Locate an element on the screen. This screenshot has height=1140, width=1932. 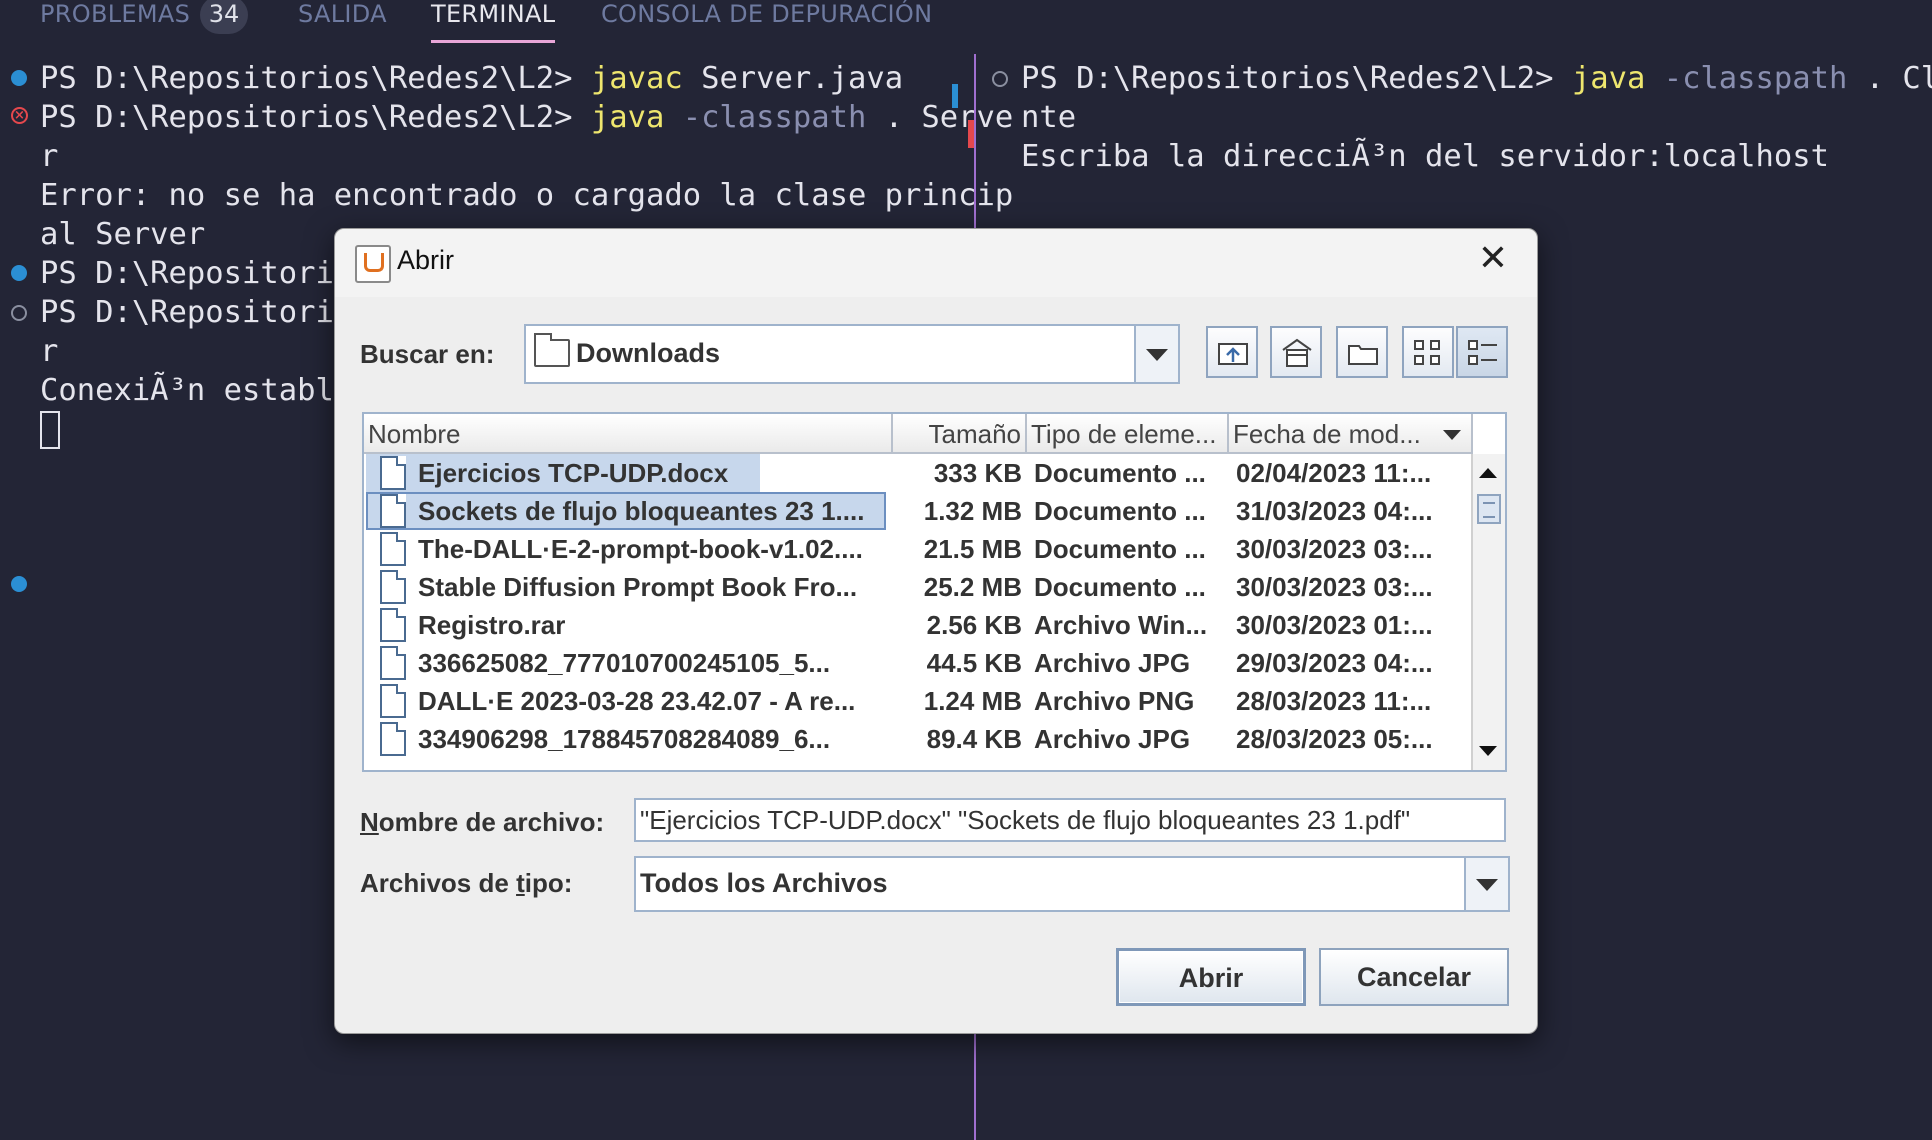
look-in-label: Buscar en: is located at coordinates (427, 354).